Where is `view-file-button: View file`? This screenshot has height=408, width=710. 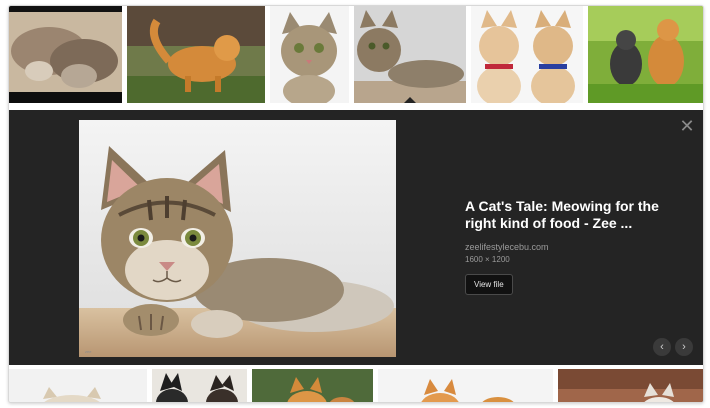 view-file-button: View file is located at coordinates (489, 284).